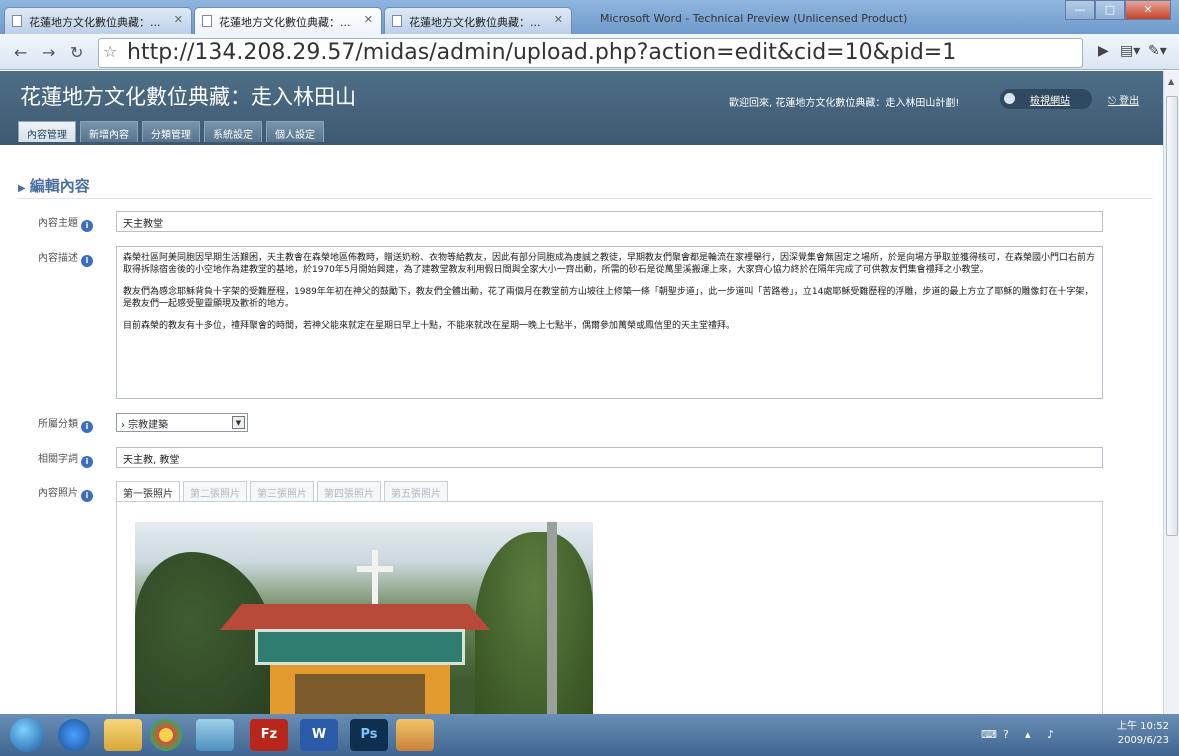 Image resolution: width=1179 pixels, height=756 pixels. What do you see at coordinates (369, 735) in the screenshot?
I see `photoshop-icon: Ps` at bounding box center [369, 735].